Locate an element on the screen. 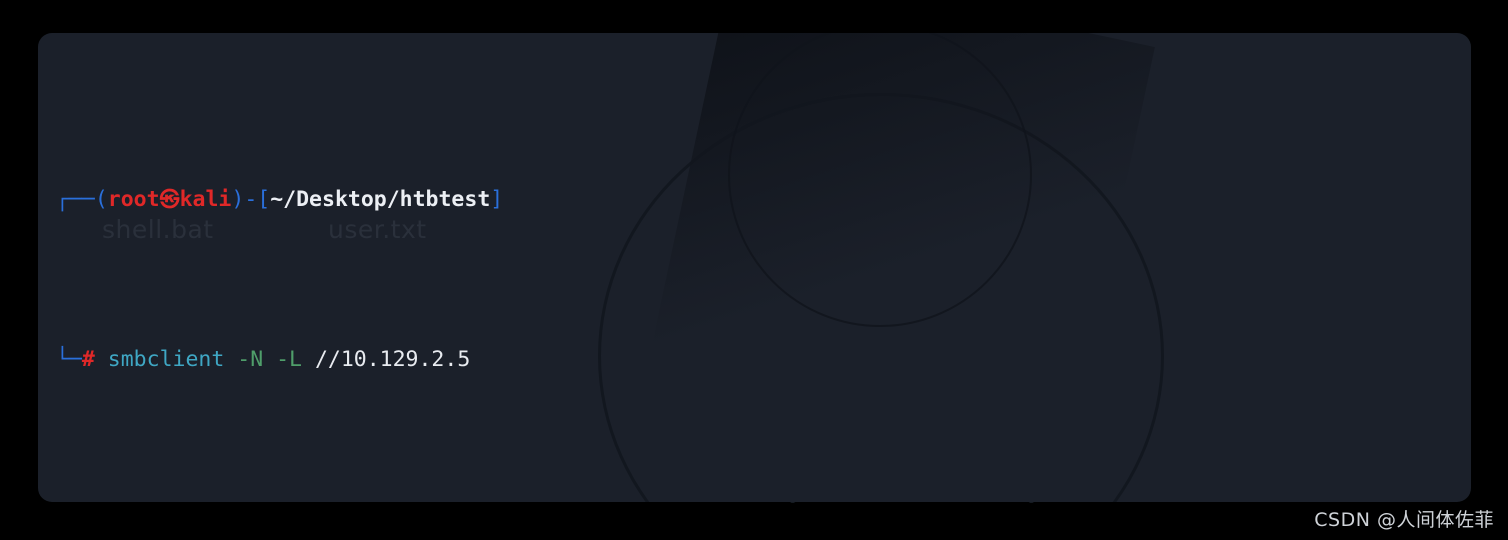 Image resolution: width=1508 pixels, height=540 pixels. prompt-hash: # is located at coordinates (88, 359).